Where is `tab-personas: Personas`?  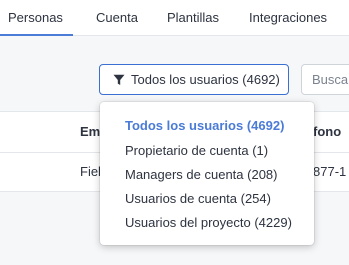
tab-personas: Personas is located at coordinates (36, 18).